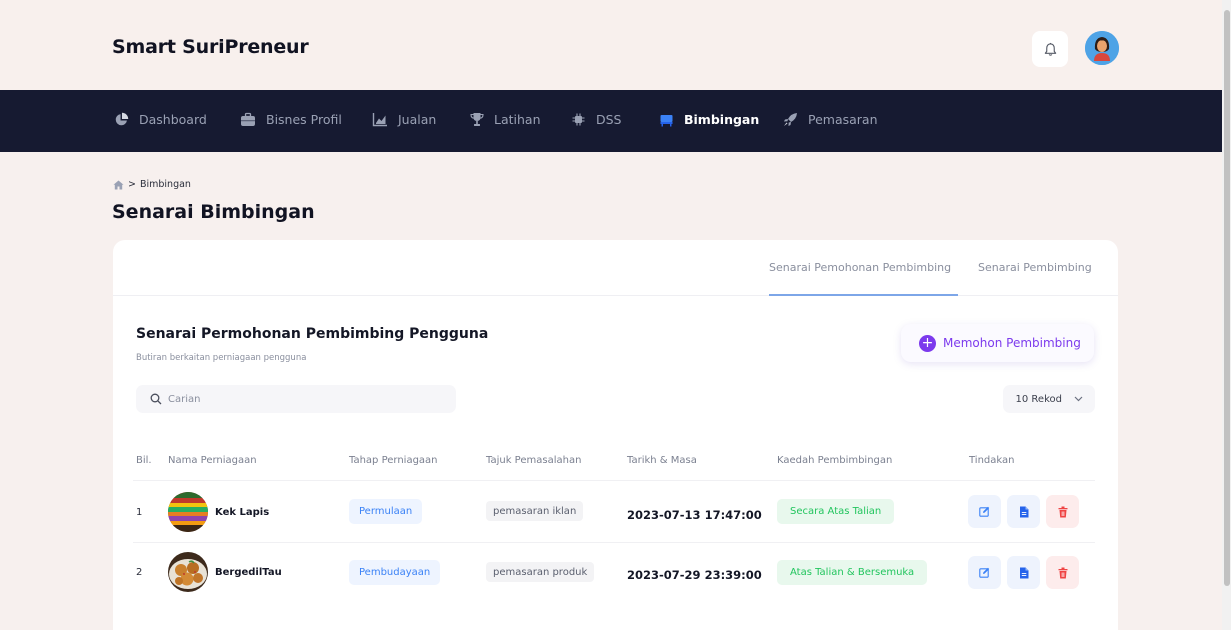 The width and height of the screenshot is (1231, 630). Describe the element at coordinates (666, 121) in the screenshot. I see `chair-icon` at that location.